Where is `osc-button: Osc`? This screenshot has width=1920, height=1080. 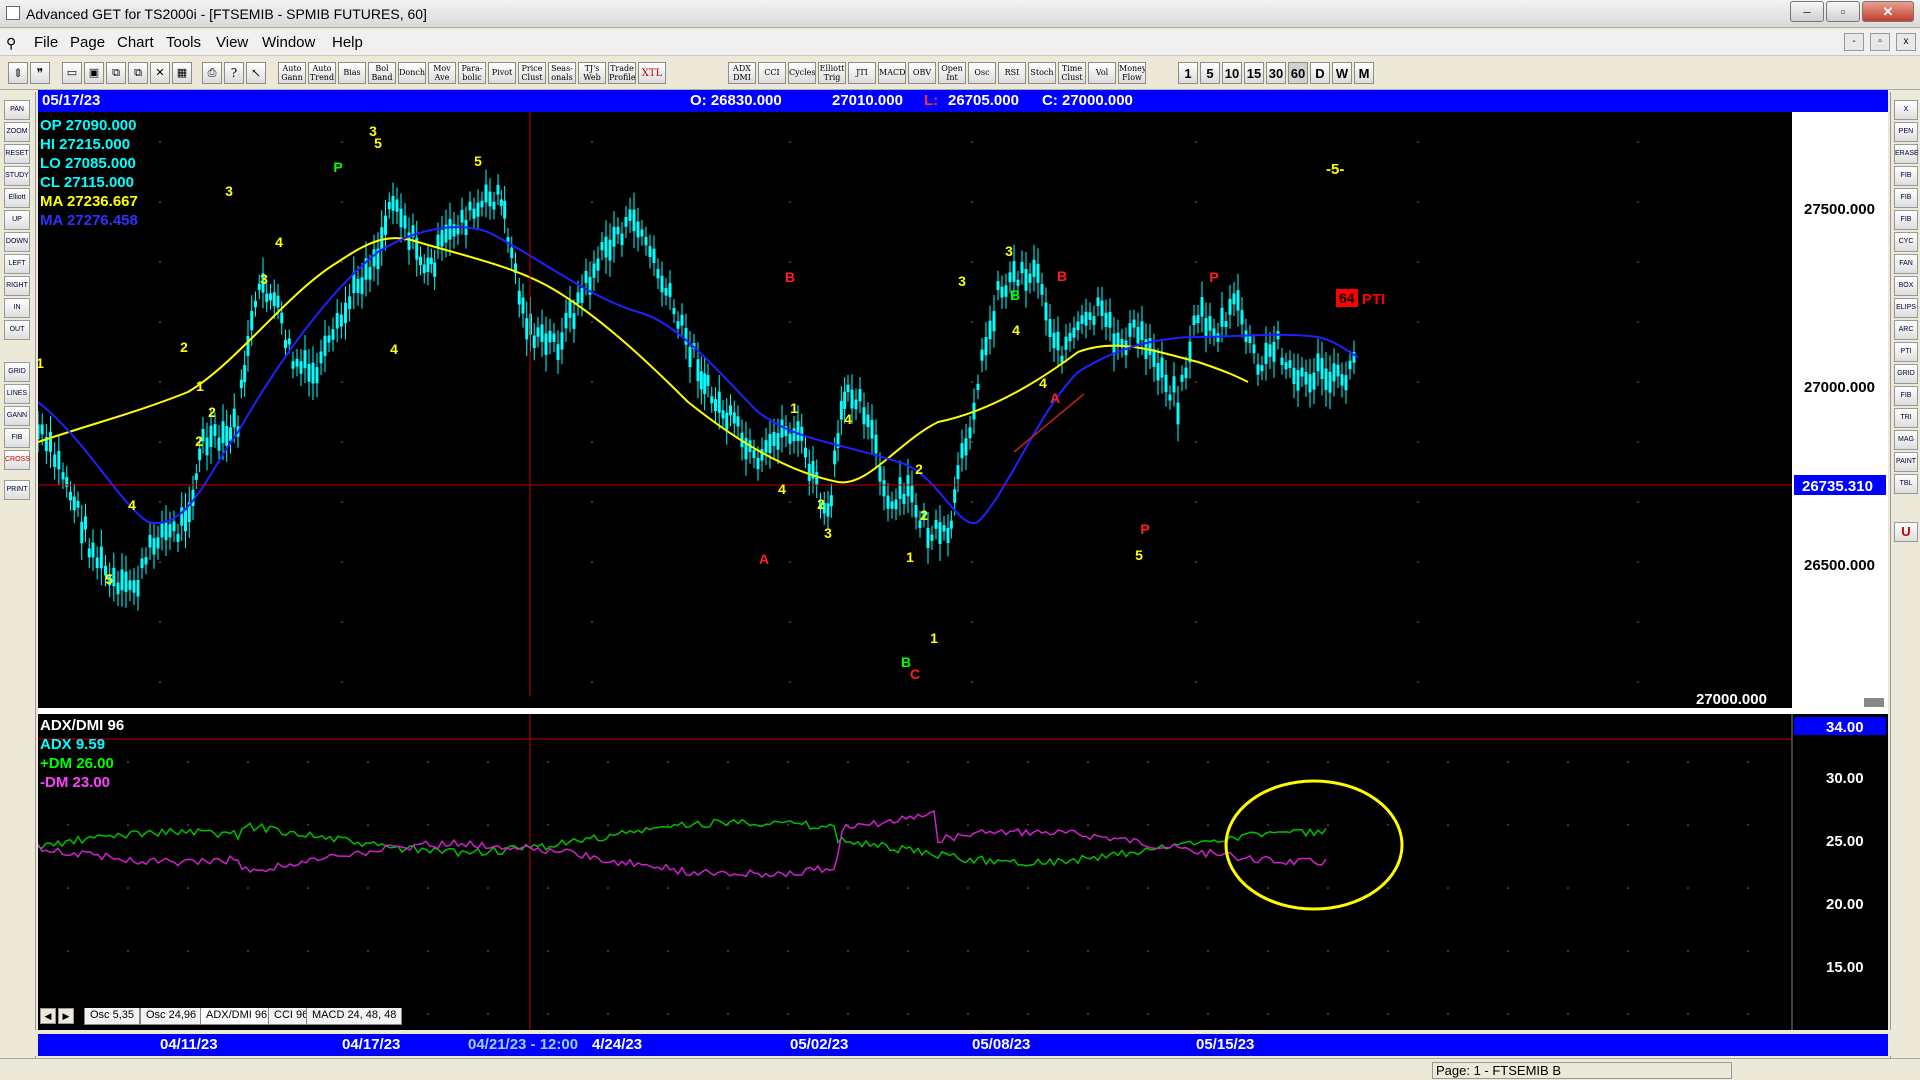 osc-button: Osc is located at coordinates (982, 73).